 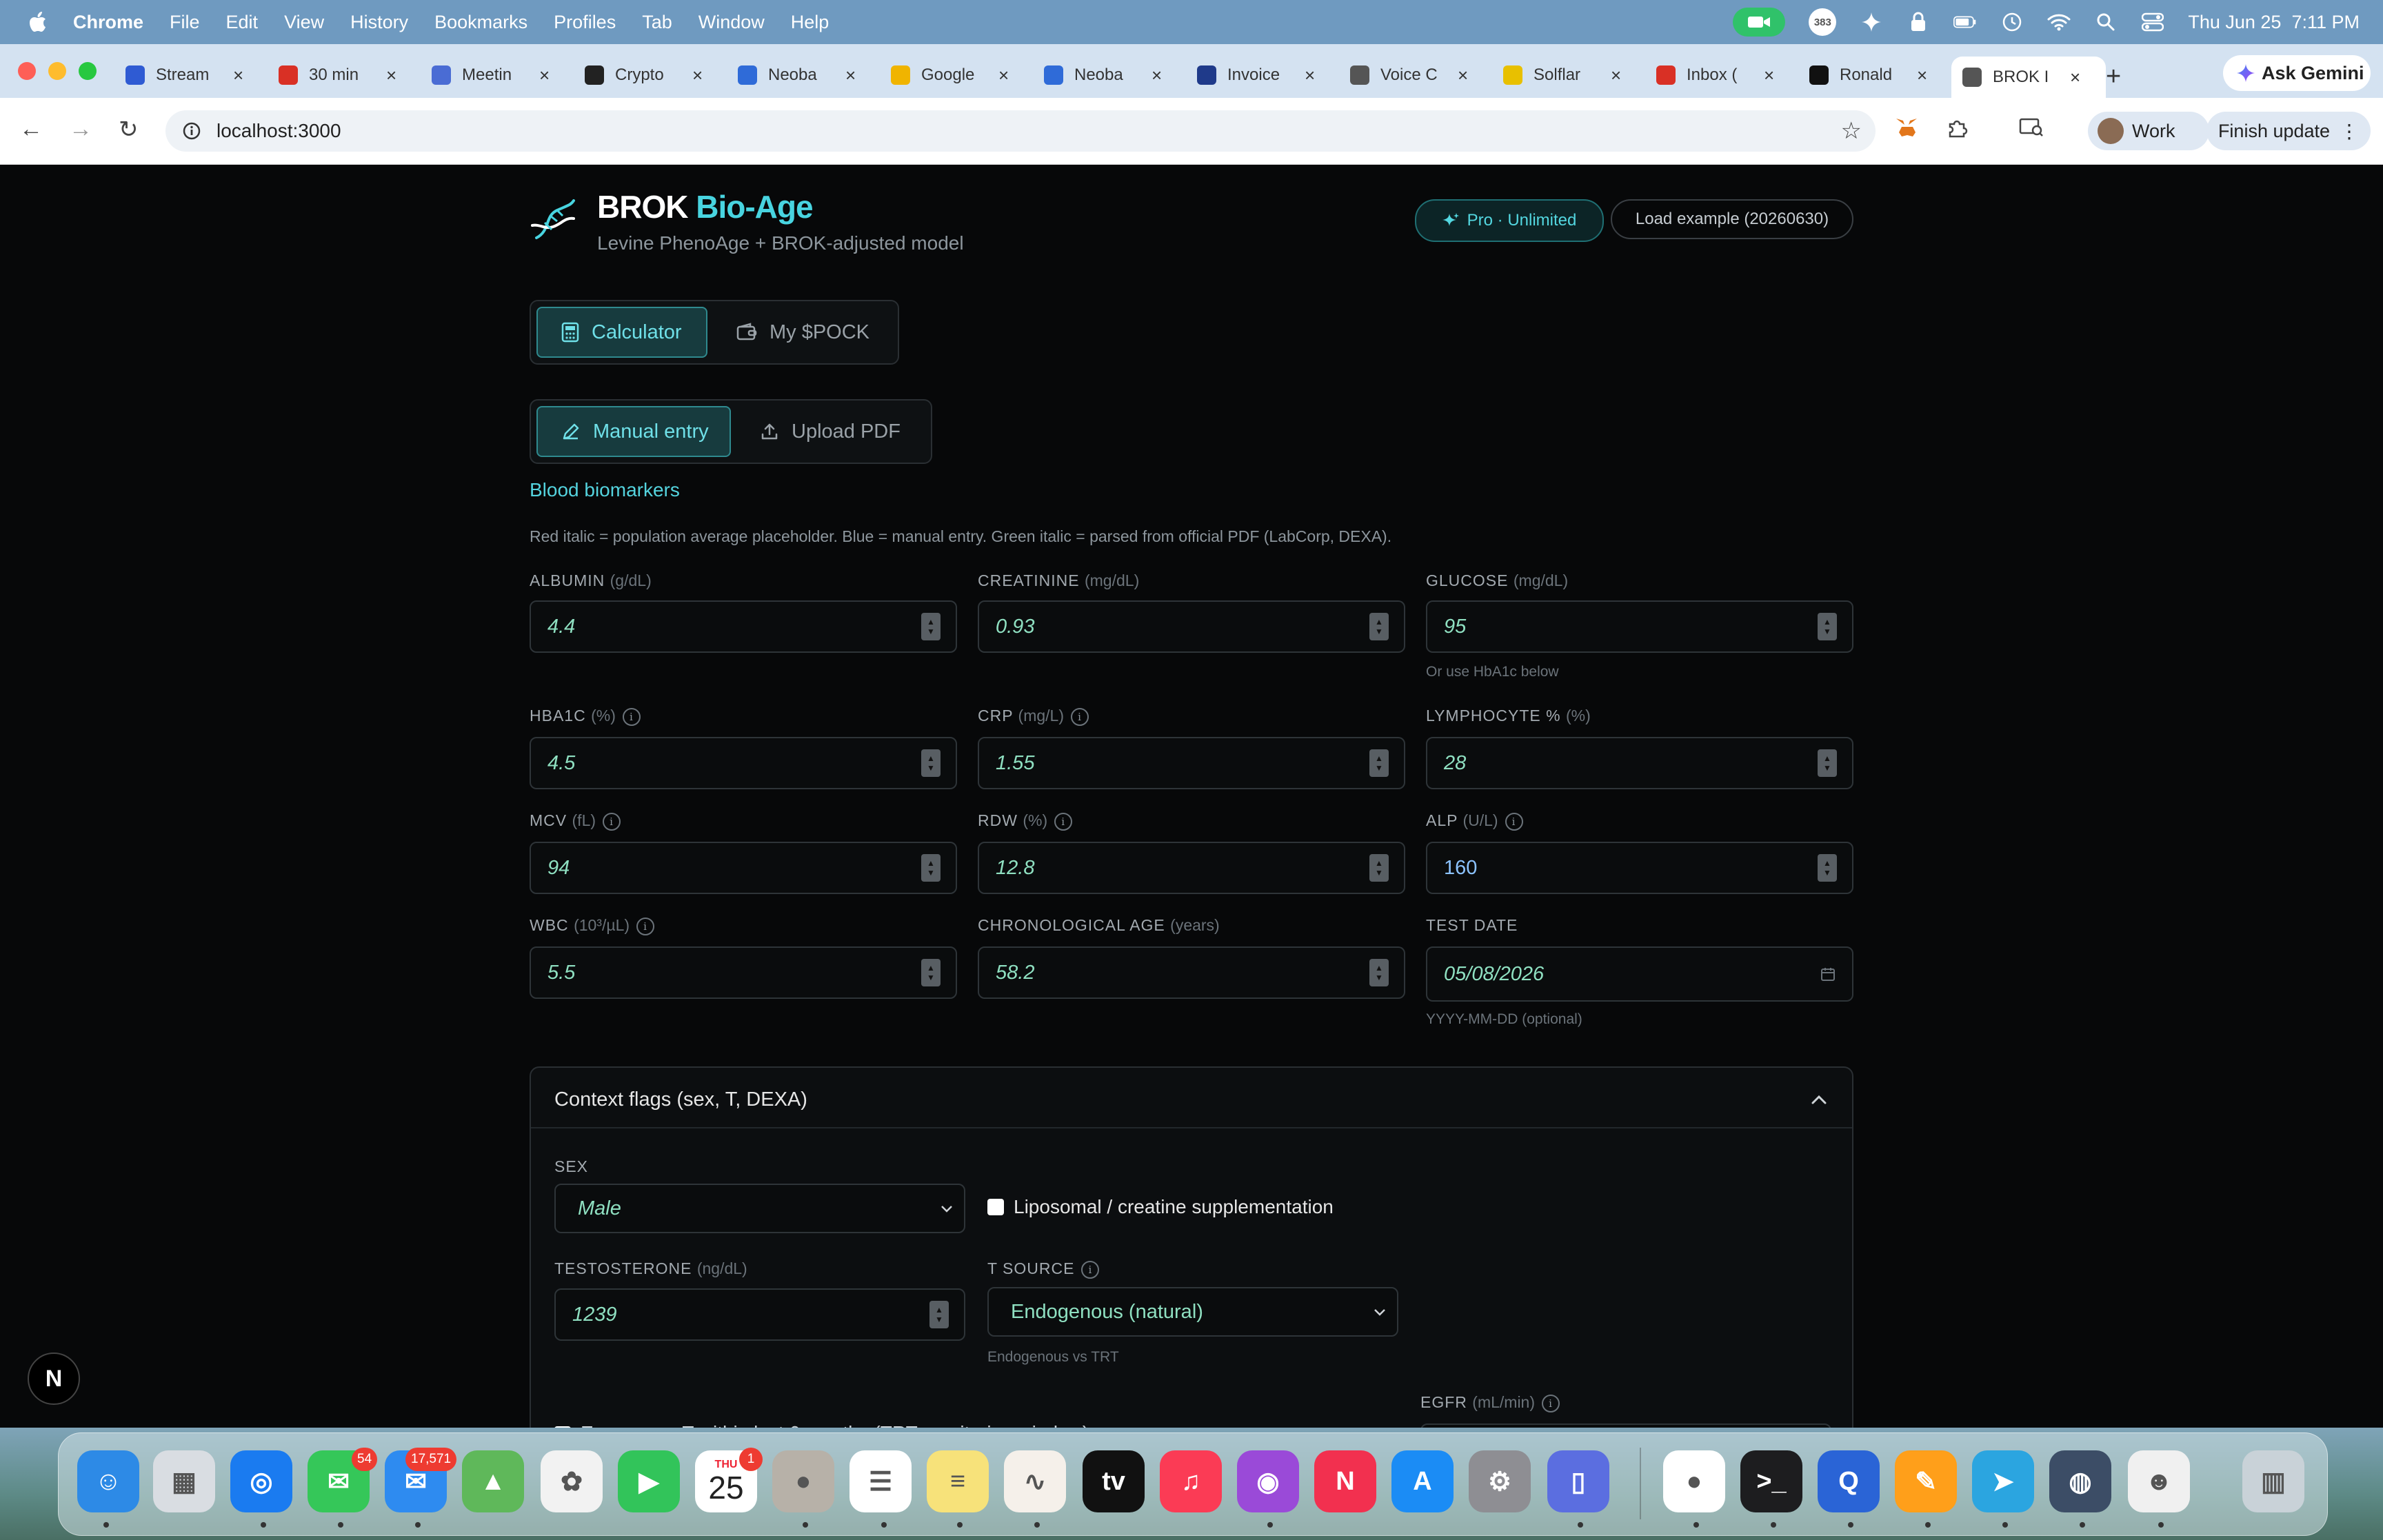 What do you see at coordinates (680, 1100) in the screenshot?
I see `context-flags-toggle: Context flags (sex, T, DEXA)` at bounding box center [680, 1100].